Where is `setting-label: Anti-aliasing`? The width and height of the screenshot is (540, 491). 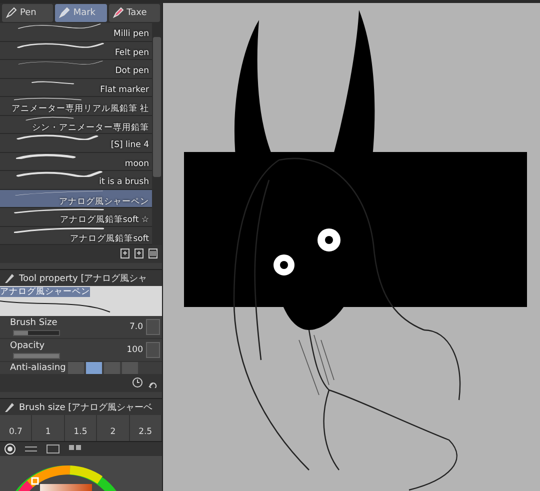 setting-label: Anti-aliasing is located at coordinates (38, 368).